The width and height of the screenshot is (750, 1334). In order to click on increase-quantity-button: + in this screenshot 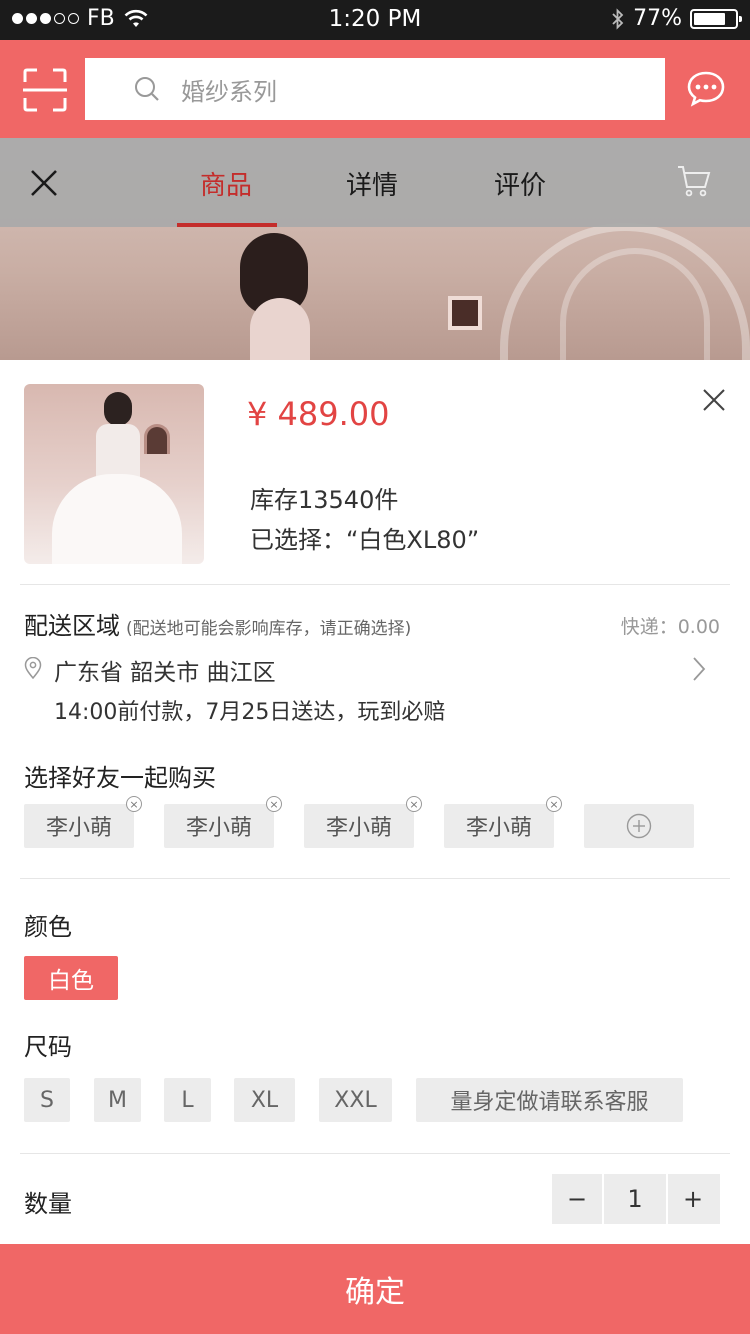, I will do `click(693, 1199)`.